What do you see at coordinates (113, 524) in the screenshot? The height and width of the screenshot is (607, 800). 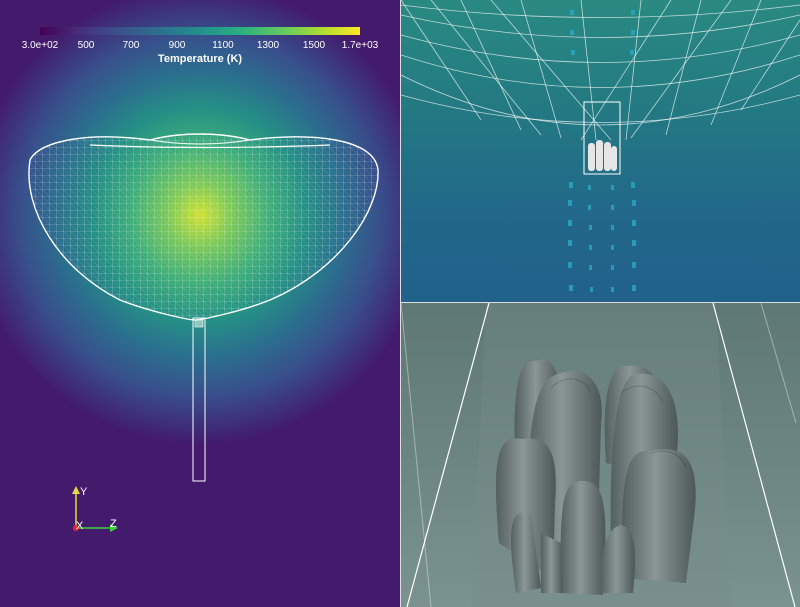 I see `z-axis-label: Z` at bounding box center [113, 524].